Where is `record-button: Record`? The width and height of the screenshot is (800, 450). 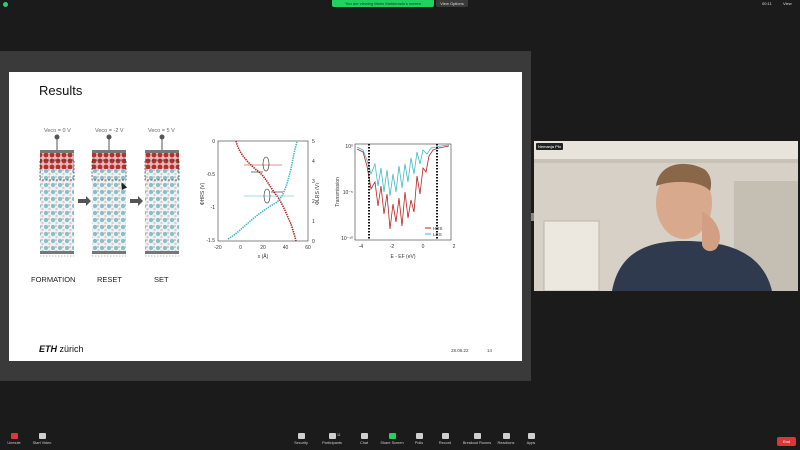 record-button: Record is located at coordinates (445, 439).